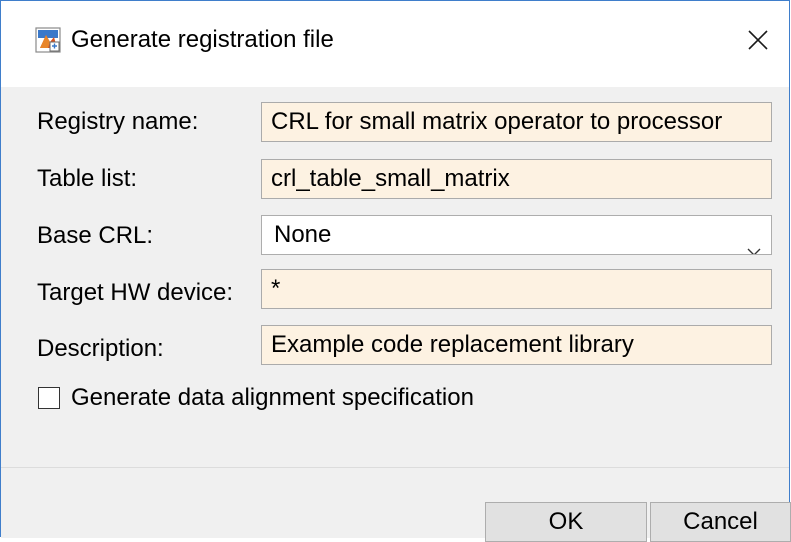  Describe the element at coordinates (100, 348) in the screenshot. I see `description-label: Description:` at that location.